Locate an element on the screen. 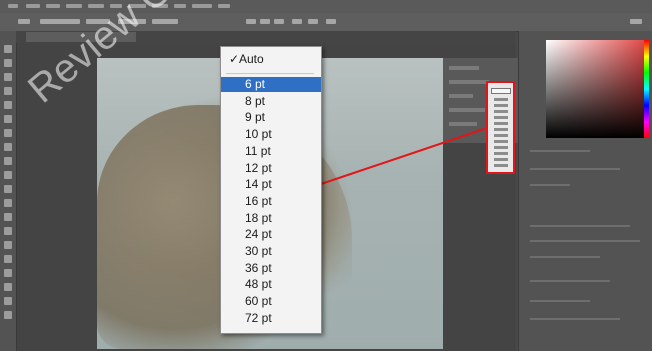 Image resolution: width=652 pixels, height=351 pixels. font-size-option-label: 30 pt is located at coordinates (258, 251).